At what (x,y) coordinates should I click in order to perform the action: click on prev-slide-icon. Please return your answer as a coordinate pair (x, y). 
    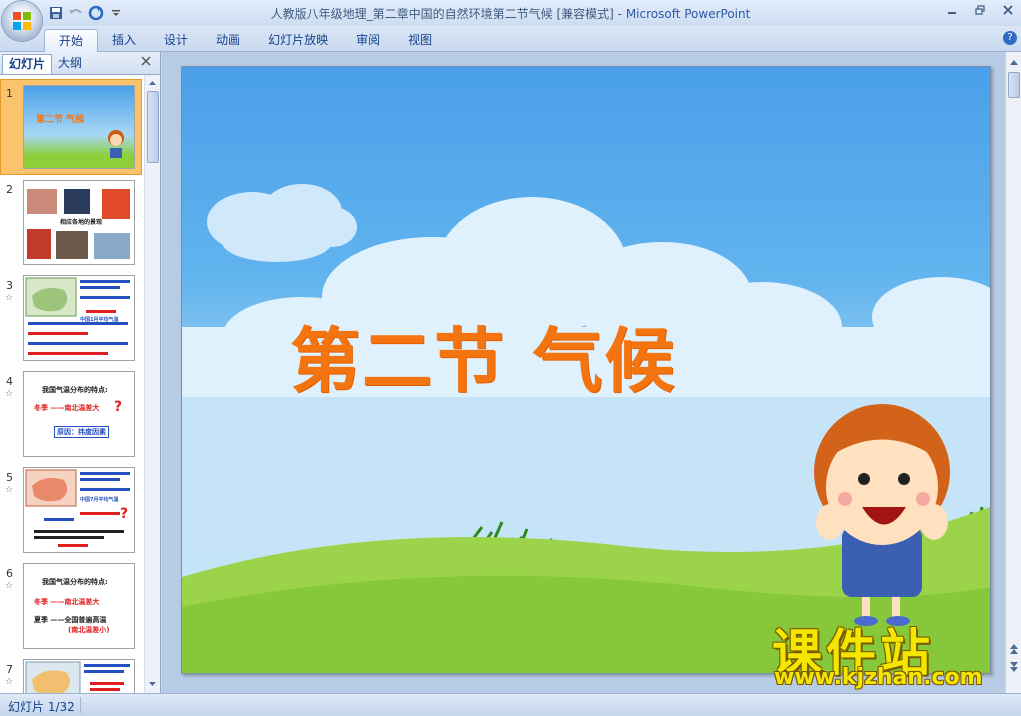
    Looking at the image, I should click on (1014, 649).